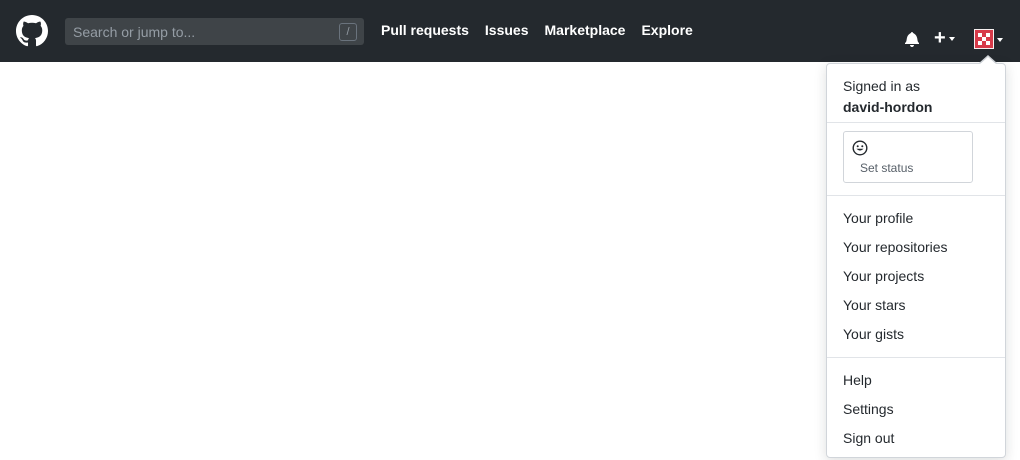 The width and height of the screenshot is (1020, 460). I want to click on set-status-button: Set status, so click(908, 157).